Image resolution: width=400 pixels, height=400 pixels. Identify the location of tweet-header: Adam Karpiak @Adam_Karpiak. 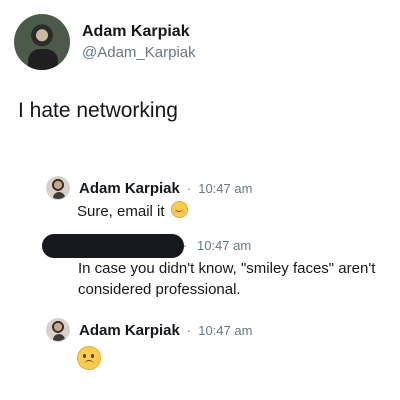
(105, 42).